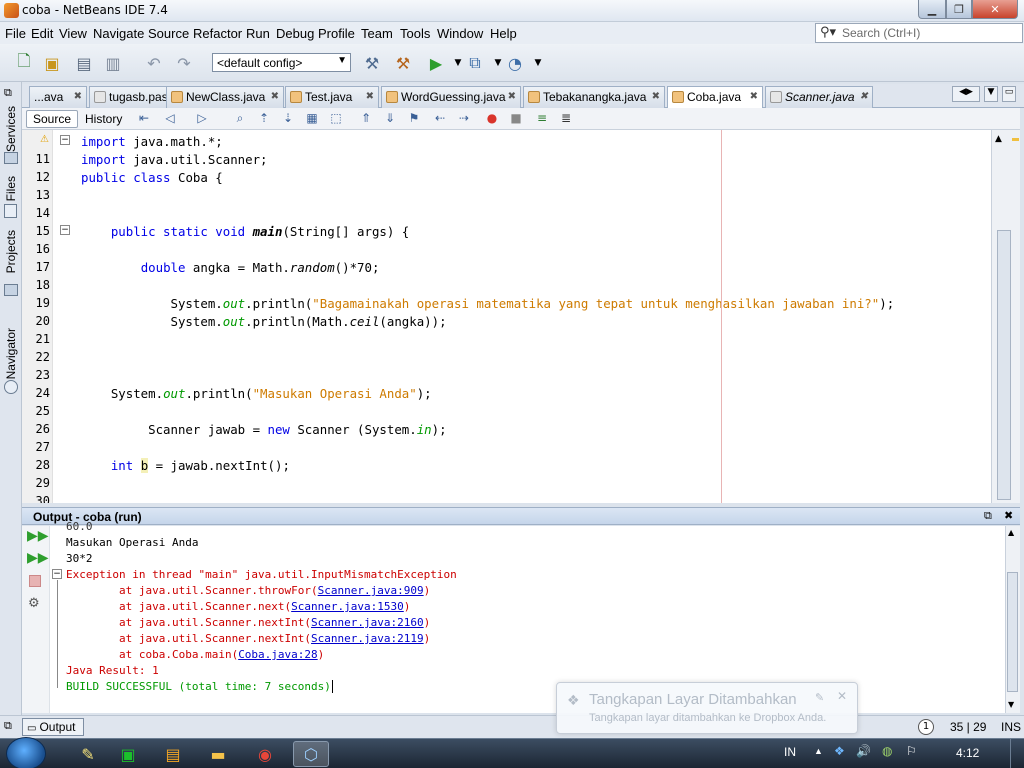 The height and width of the screenshot is (768, 1024). Describe the element at coordinates (38, 536) in the screenshot. I see `rerun-icon: ▶▶` at that location.